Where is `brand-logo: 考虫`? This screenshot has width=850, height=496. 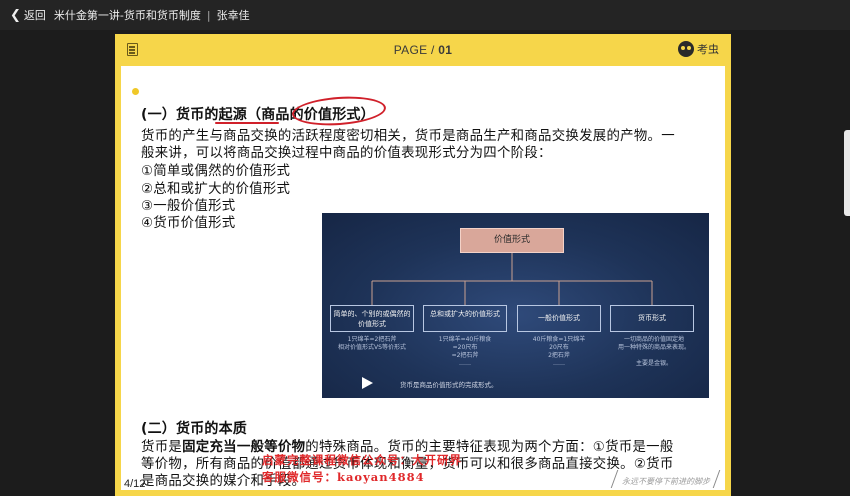 brand-logo: 考虫 is located at coordinates (698, 49).